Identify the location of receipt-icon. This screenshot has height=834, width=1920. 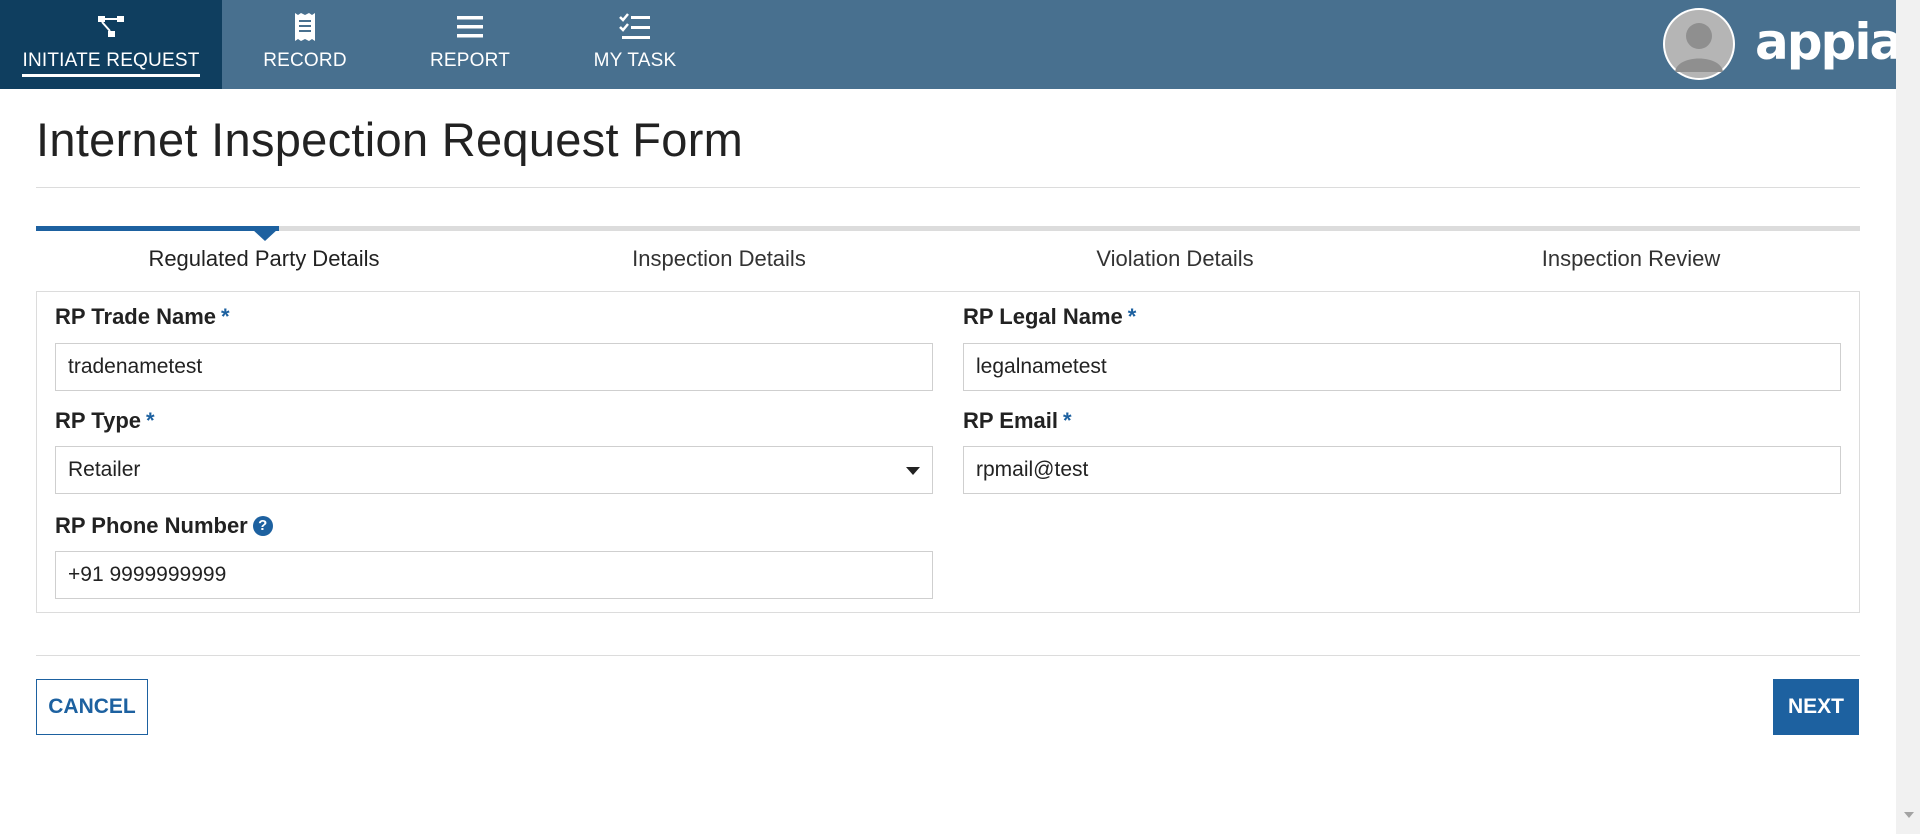
(305, 27).